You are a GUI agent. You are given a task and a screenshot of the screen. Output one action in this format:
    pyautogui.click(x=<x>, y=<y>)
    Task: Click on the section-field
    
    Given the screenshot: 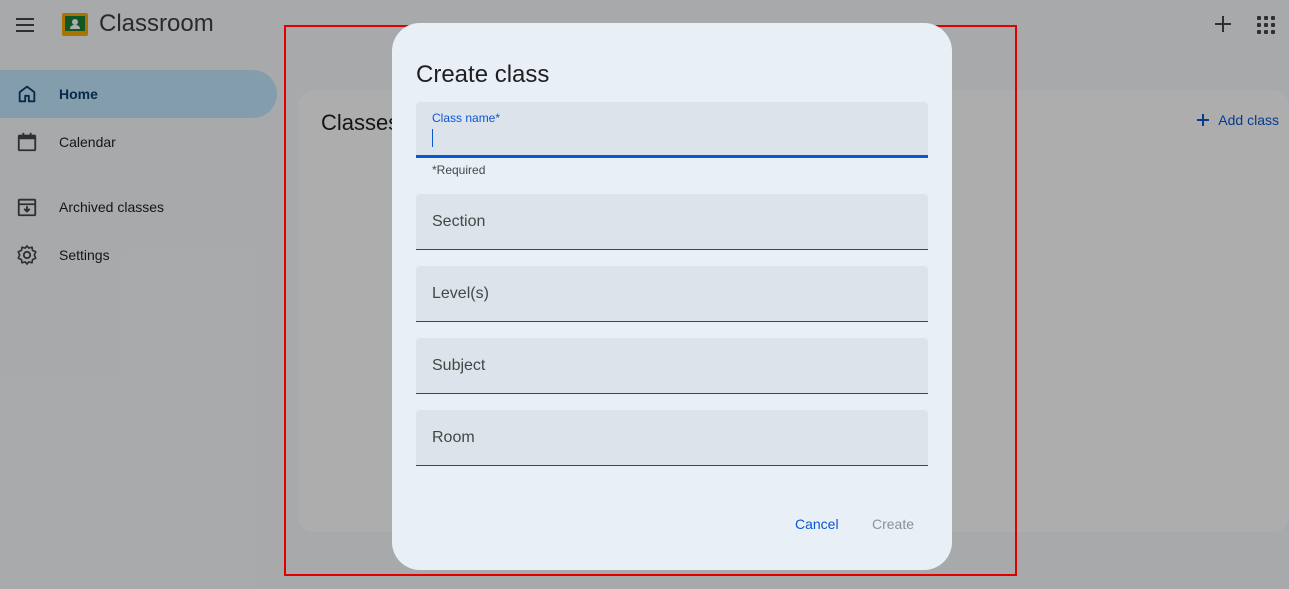 What is the action you would take?
    pyautogui.click(x=672, y=222)
    